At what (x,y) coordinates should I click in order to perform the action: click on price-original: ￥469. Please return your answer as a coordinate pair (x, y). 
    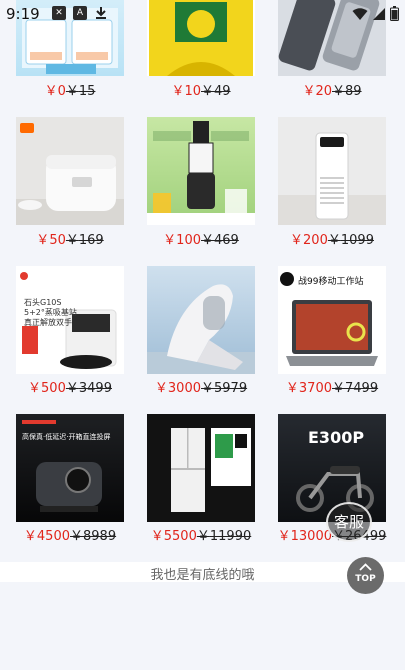
    Looking at the image, I should click on (220, 240).